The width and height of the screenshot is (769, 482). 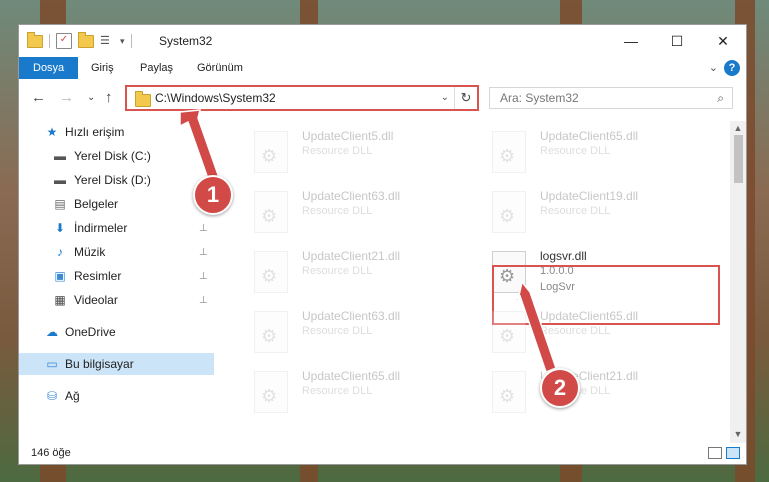 What do you see at coordinates (143, 99) in the screenshot?
I see `folder-icon` at bounding box center [143, 99].